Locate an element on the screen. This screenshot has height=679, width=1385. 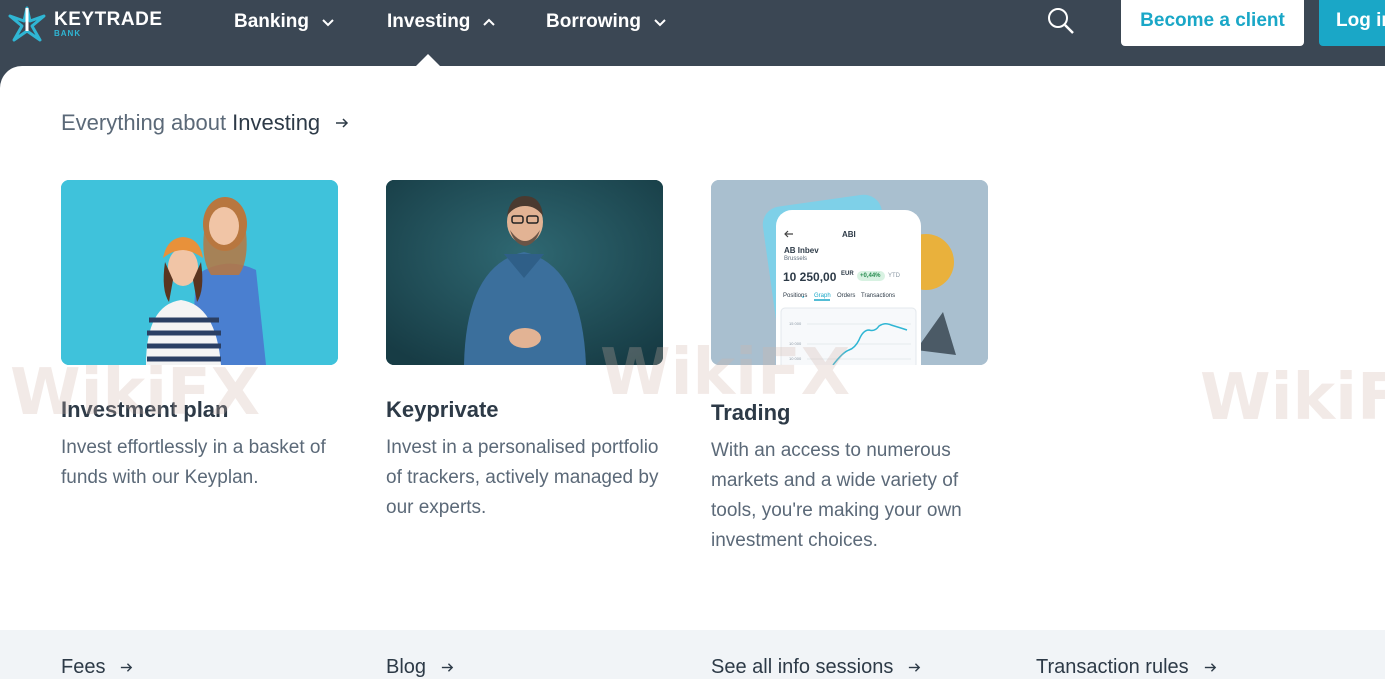
phone-tab-transactions: Transactions is located at coordinates (878, 296).